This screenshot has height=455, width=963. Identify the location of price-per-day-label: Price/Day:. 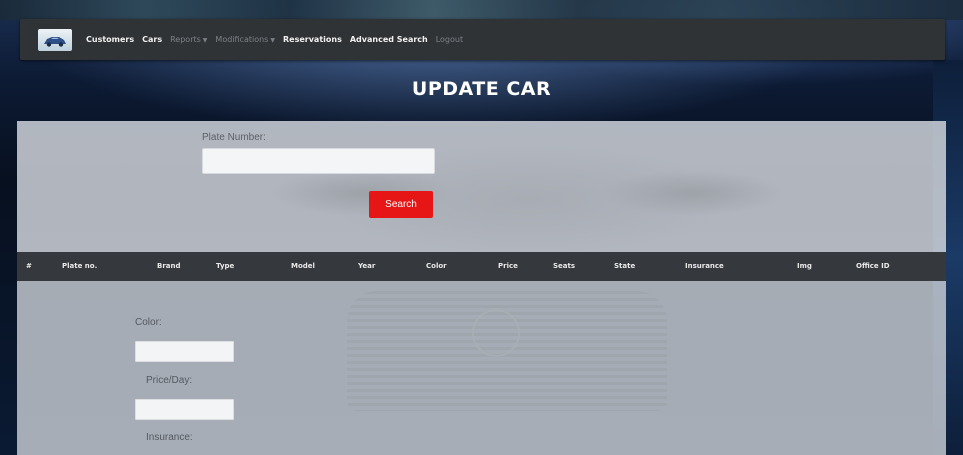
(169, 380).